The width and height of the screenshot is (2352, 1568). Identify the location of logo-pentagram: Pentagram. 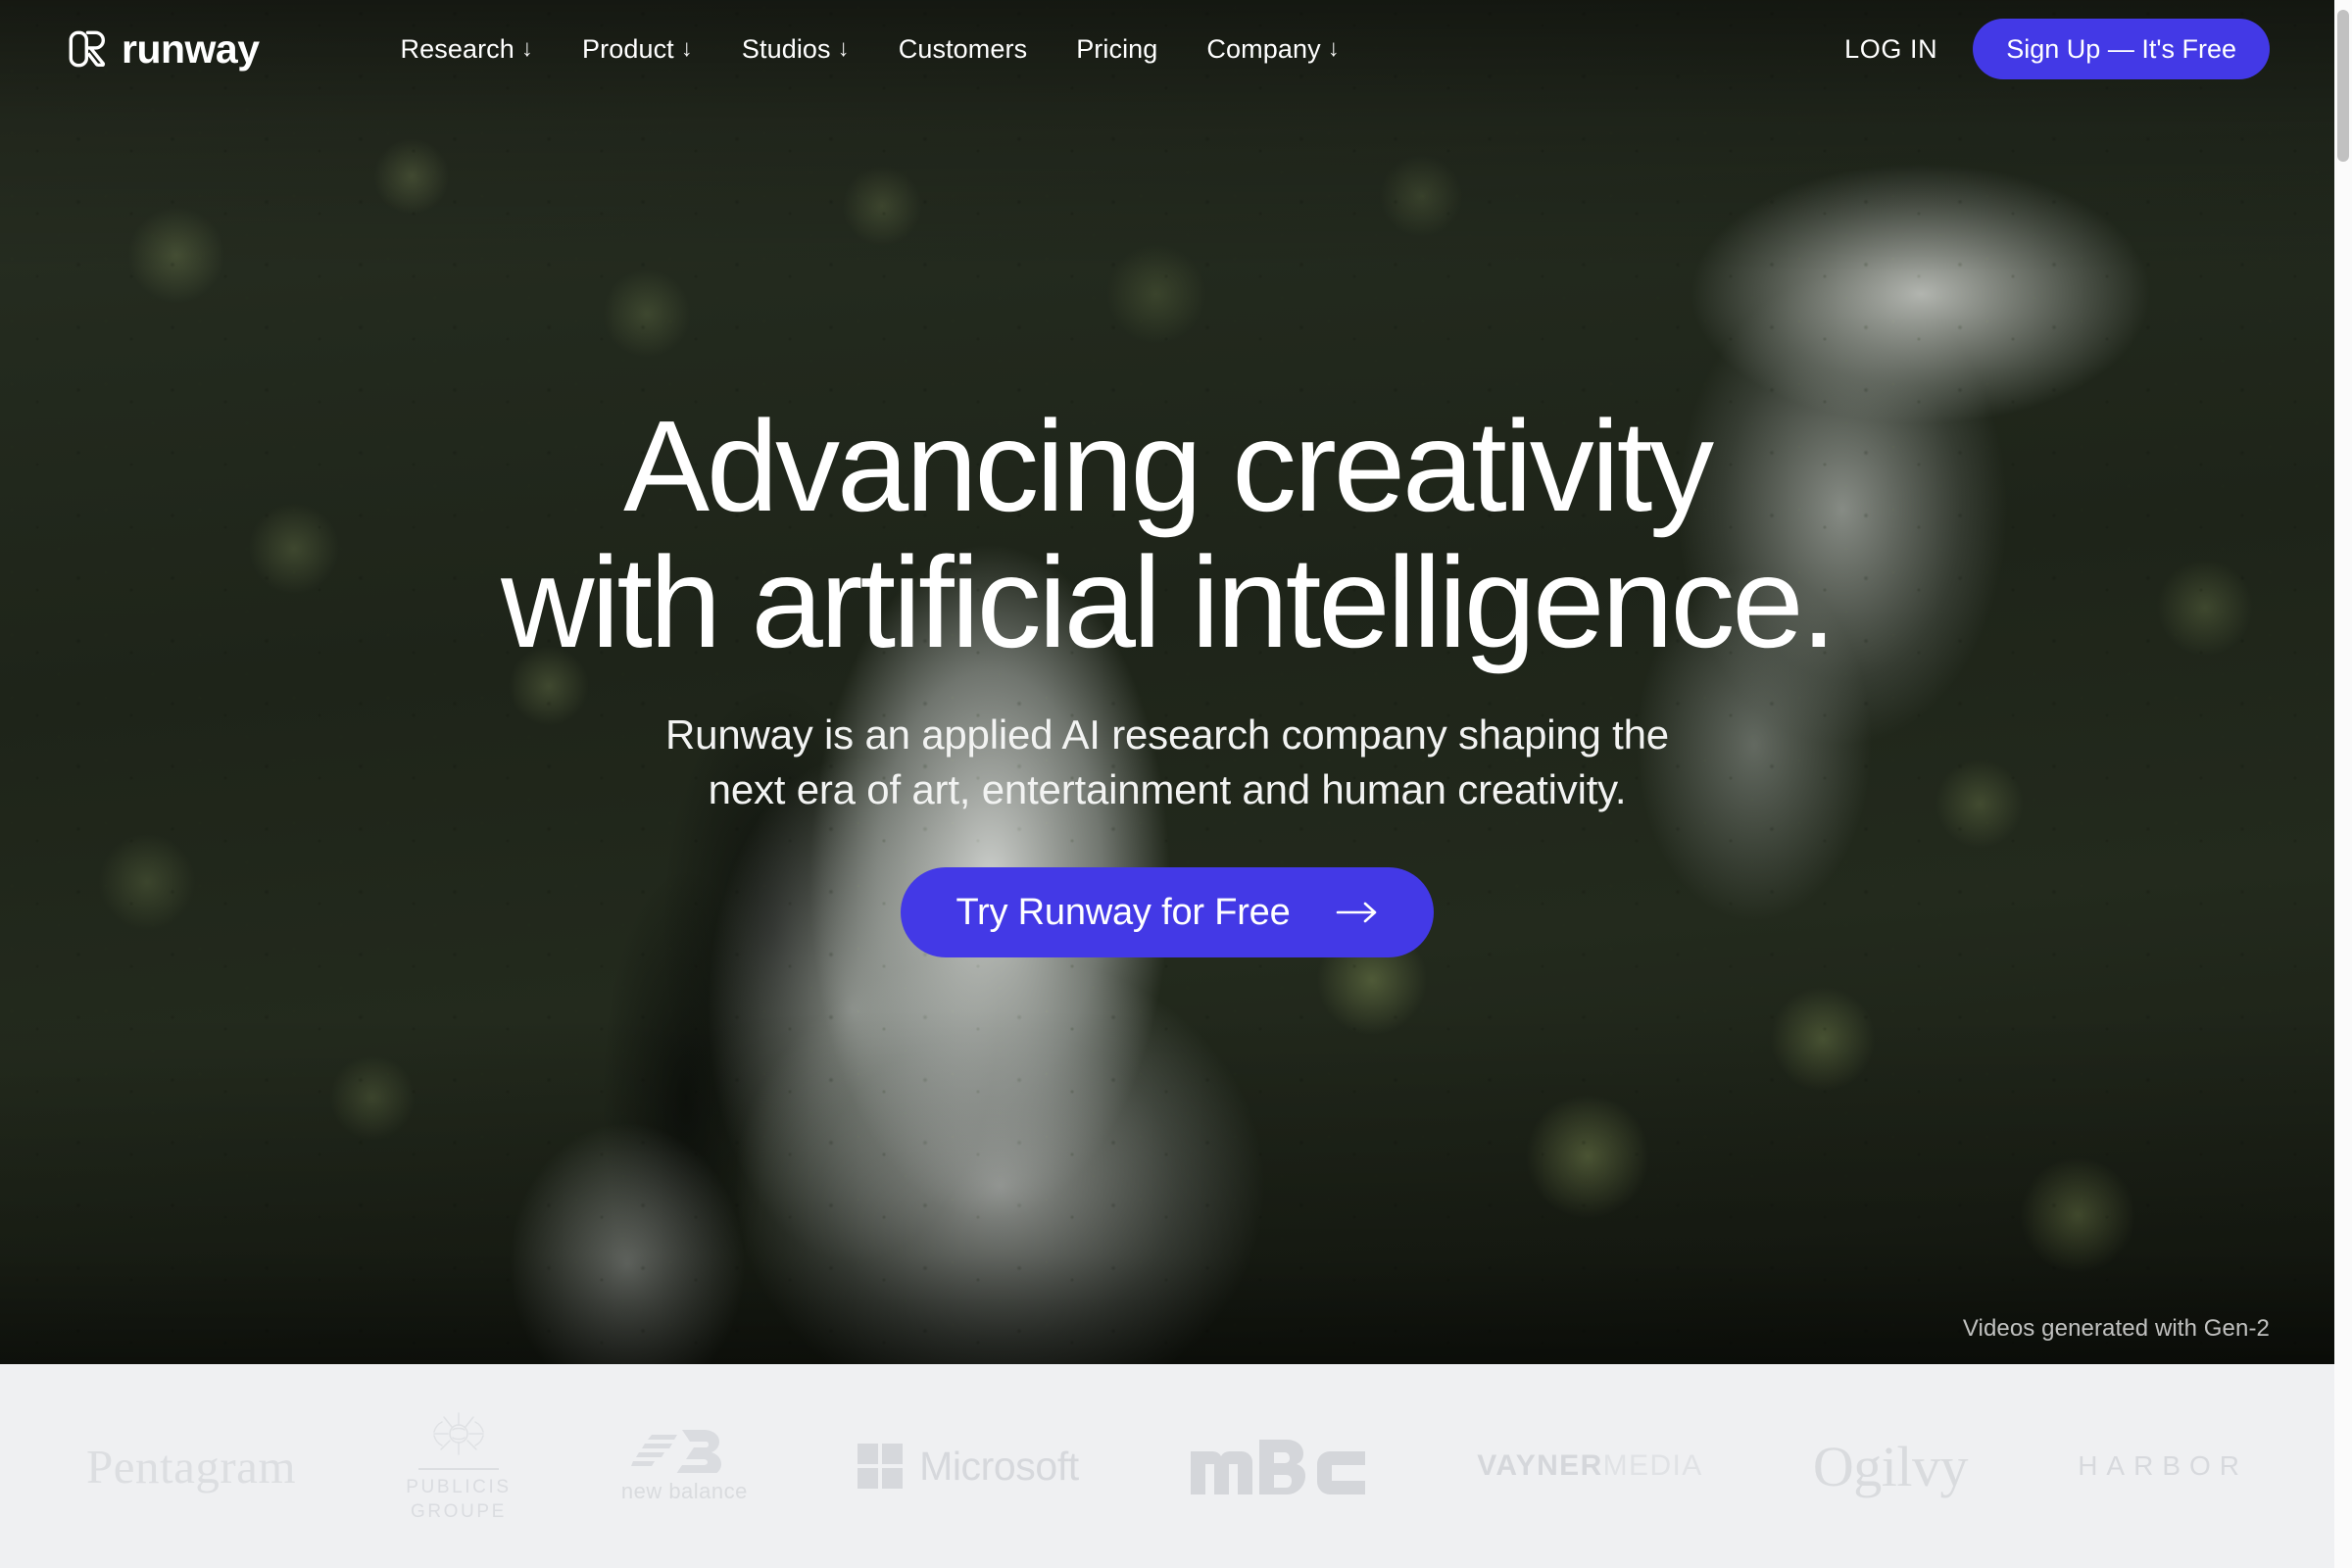
(191, 1466).